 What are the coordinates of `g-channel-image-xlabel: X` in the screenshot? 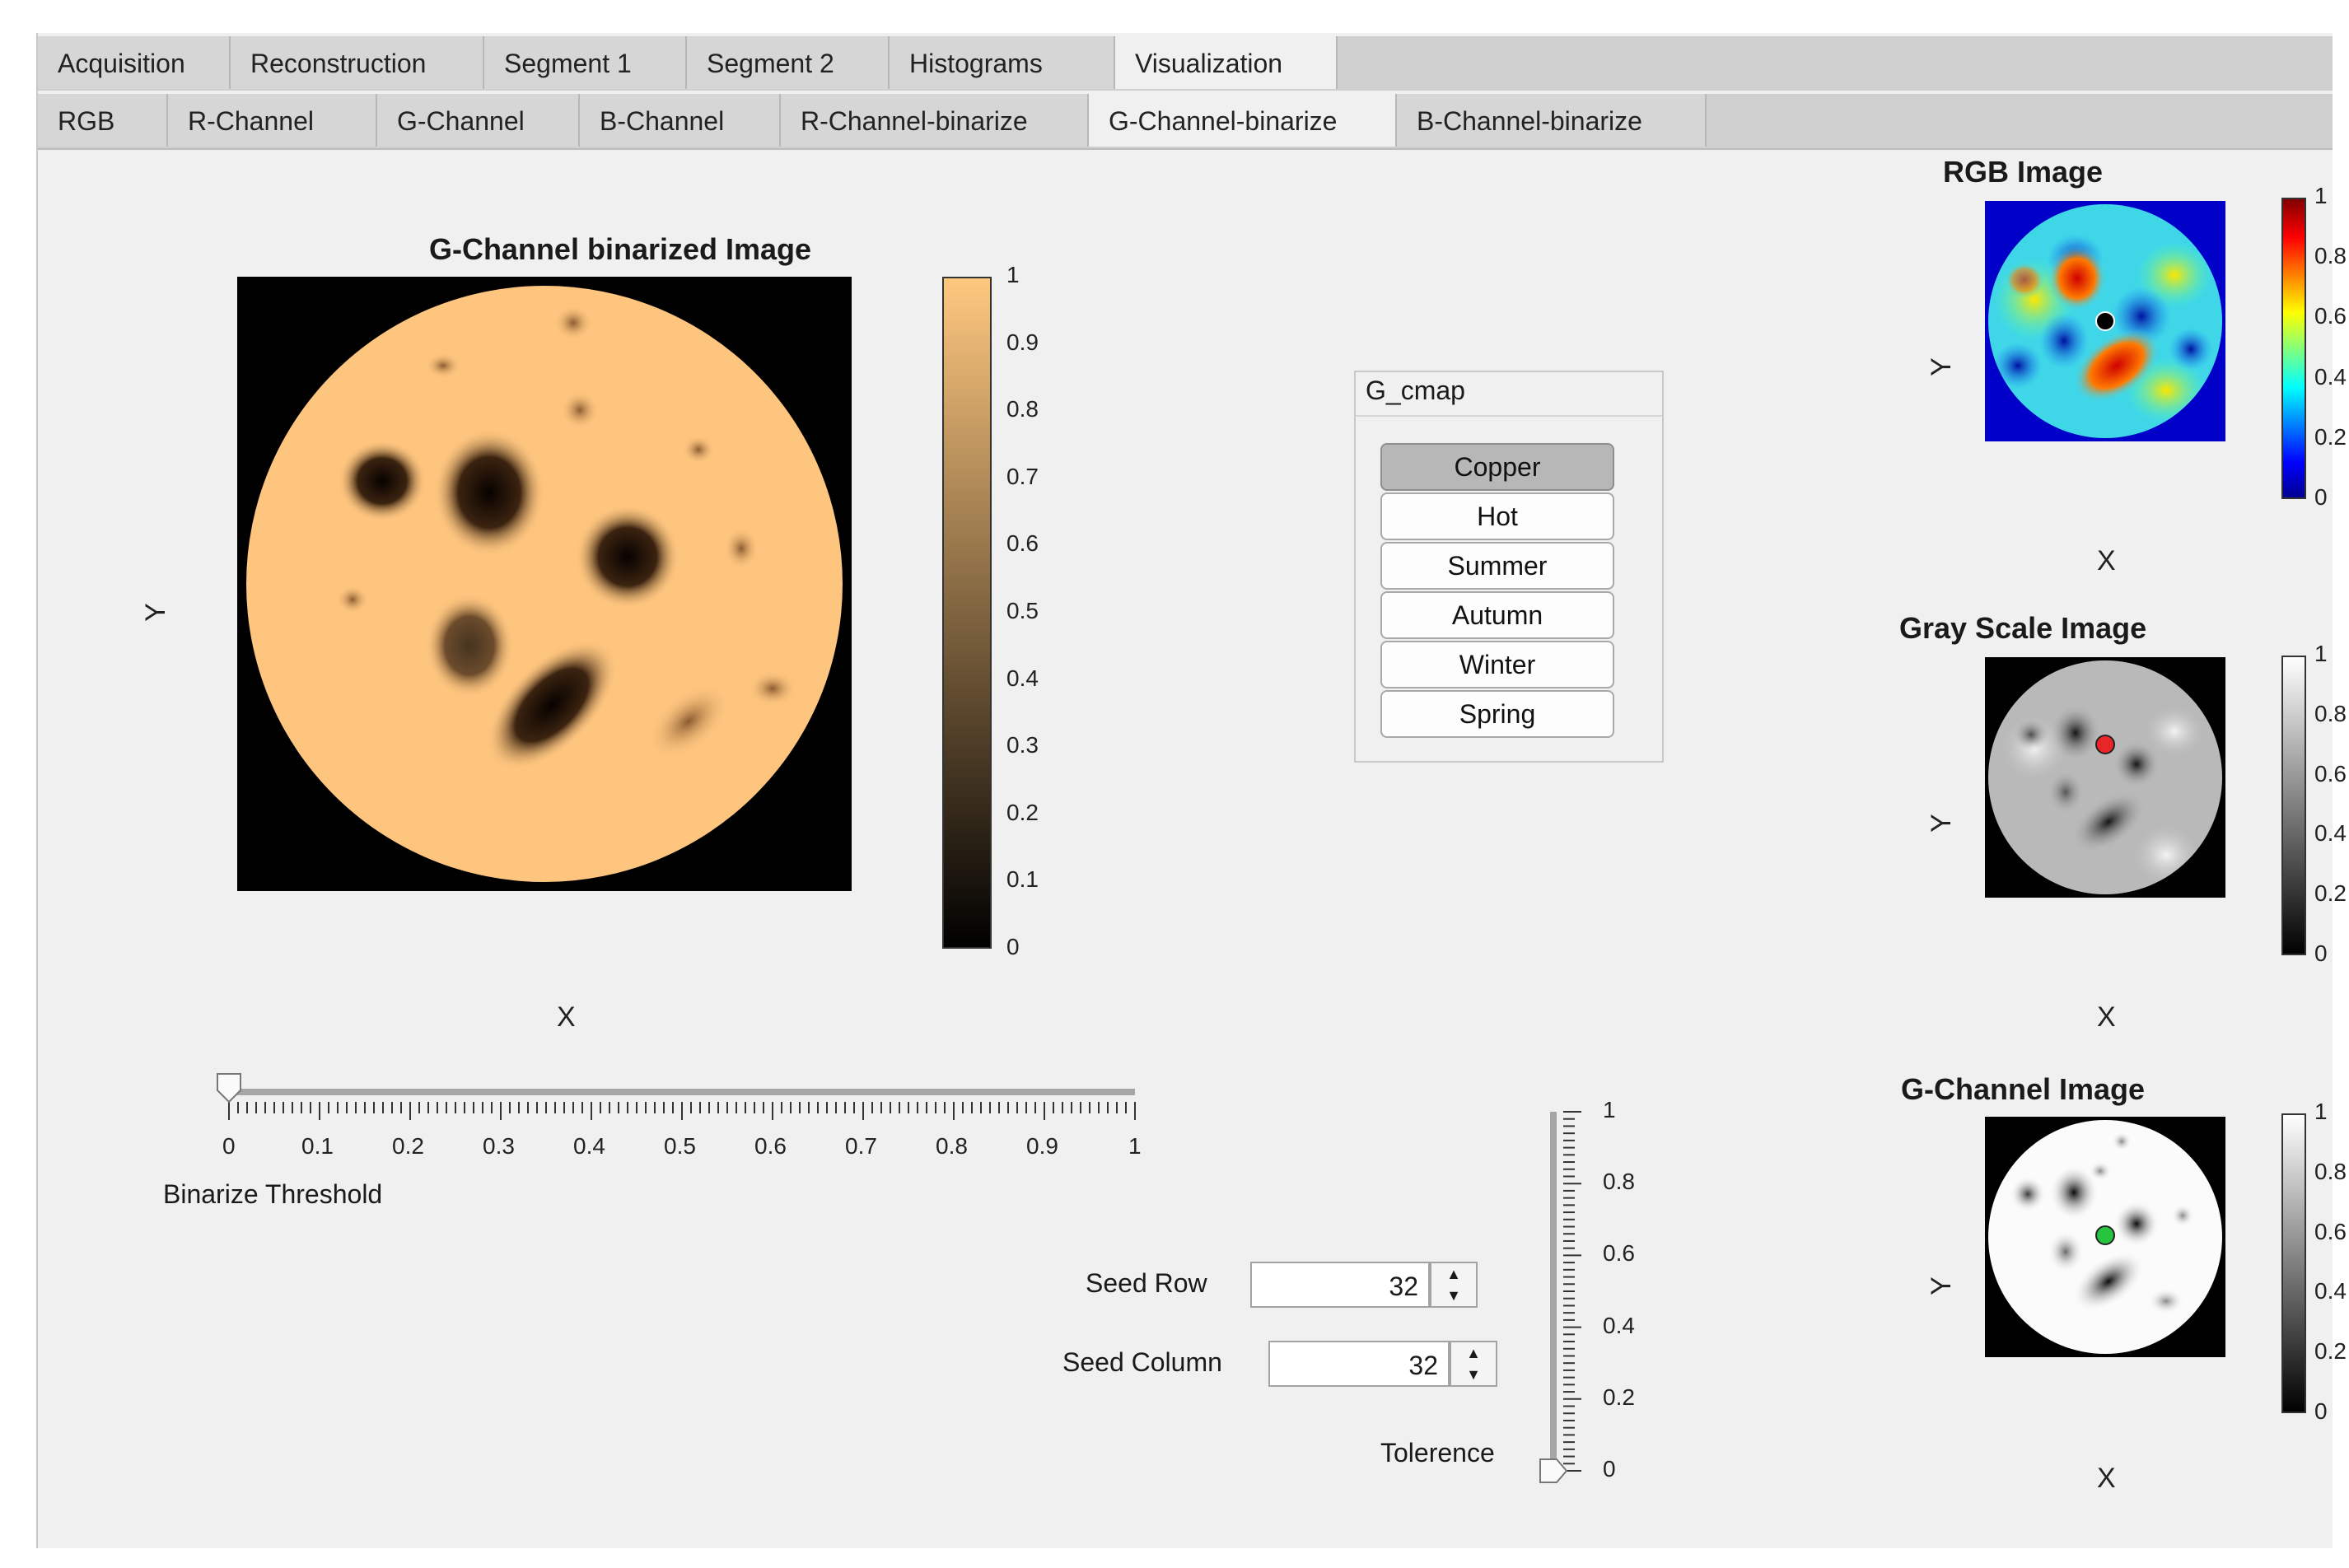 It's located at (2106, 1478).